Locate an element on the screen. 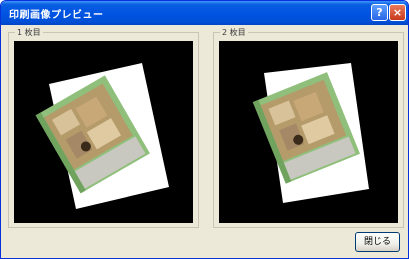  title-bar: 印刷画像プレビュー ? × is located at coordinates (204, 13).